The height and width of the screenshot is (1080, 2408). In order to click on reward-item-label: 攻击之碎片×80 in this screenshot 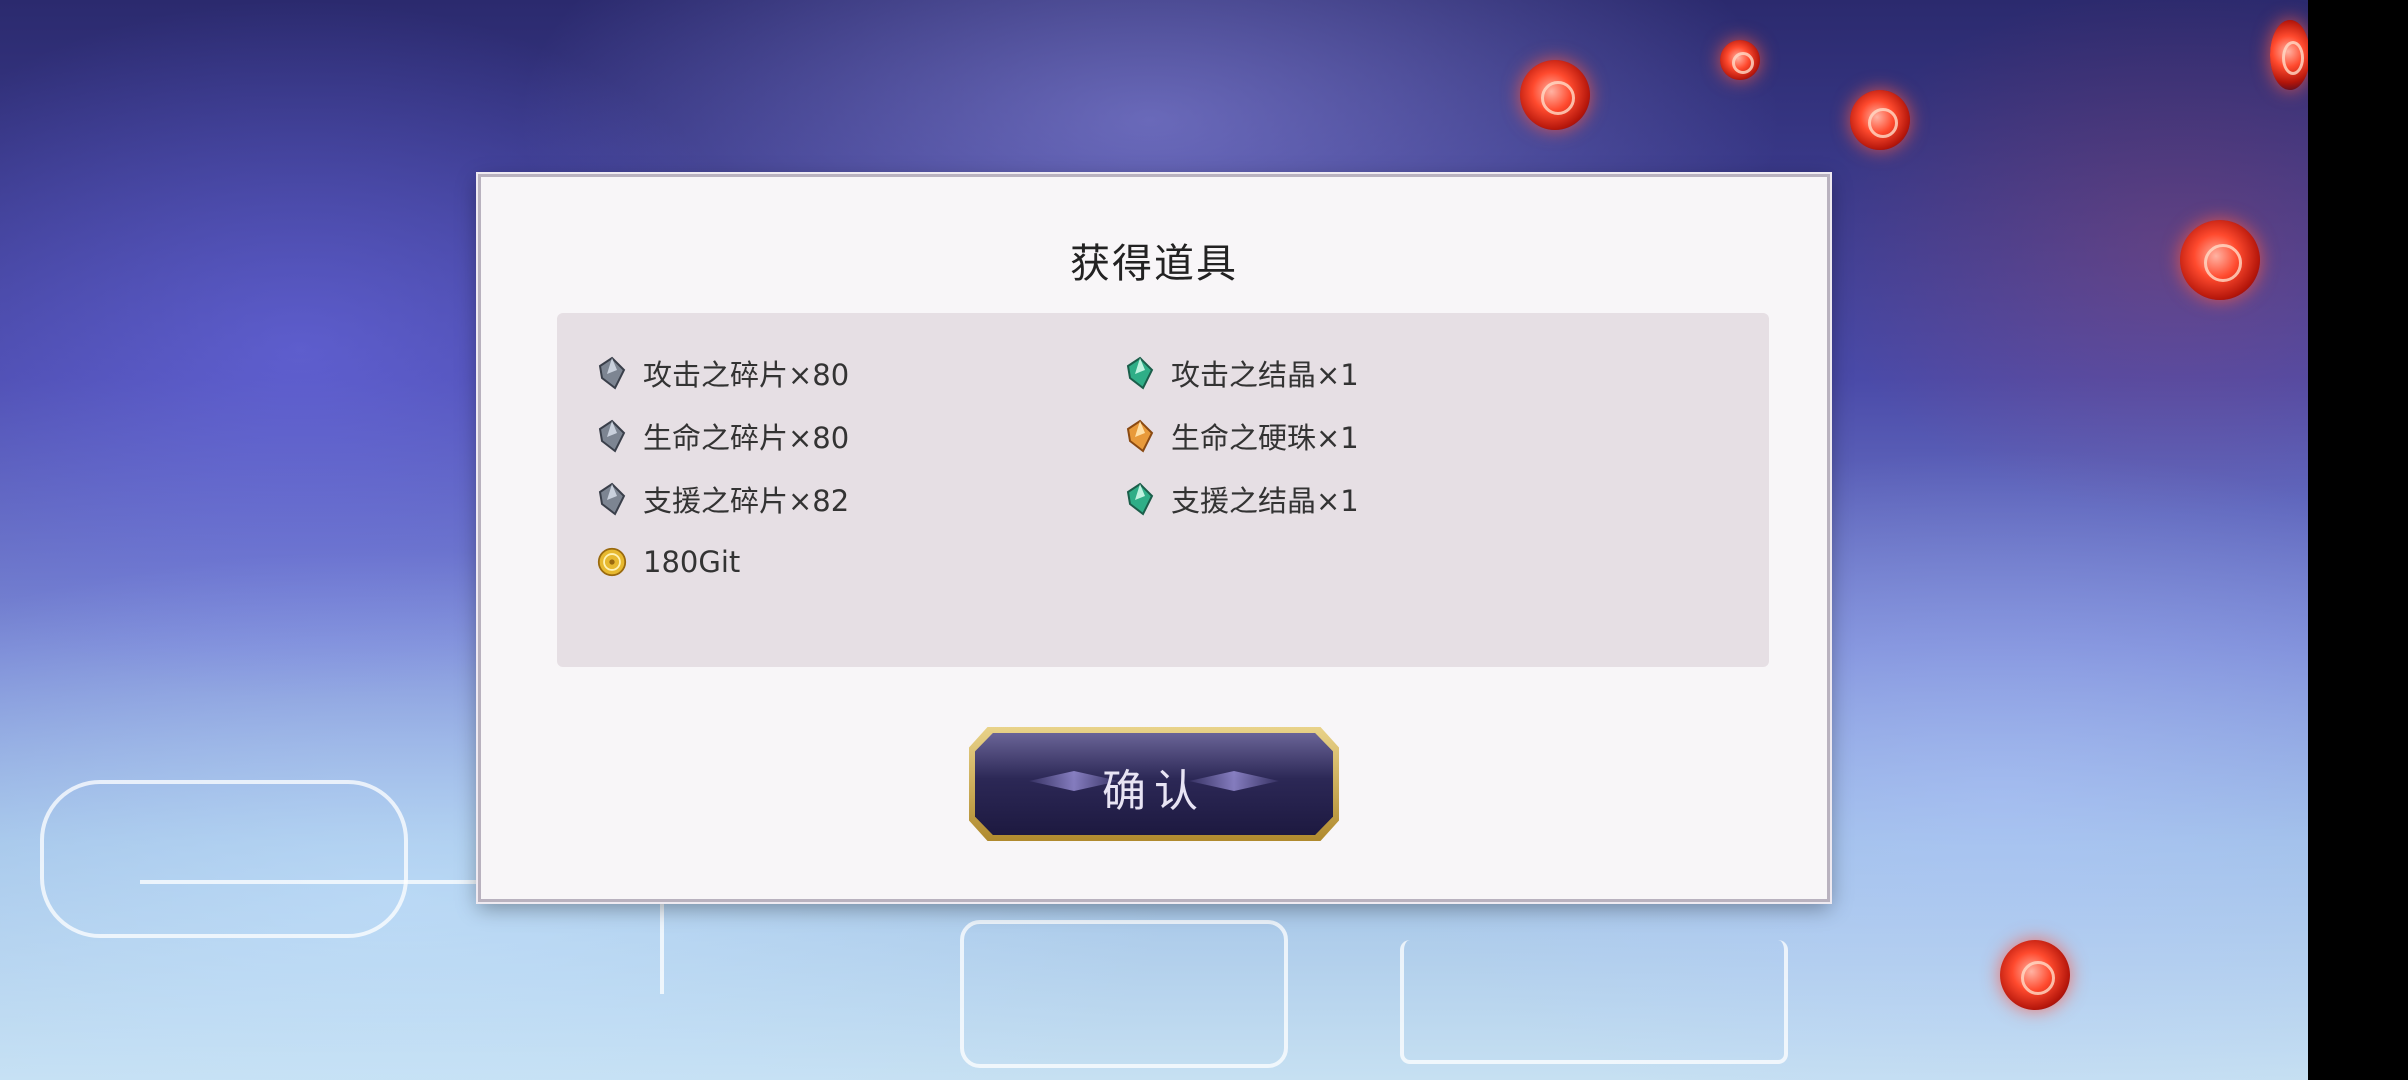, I will do `click(746, 375)`.